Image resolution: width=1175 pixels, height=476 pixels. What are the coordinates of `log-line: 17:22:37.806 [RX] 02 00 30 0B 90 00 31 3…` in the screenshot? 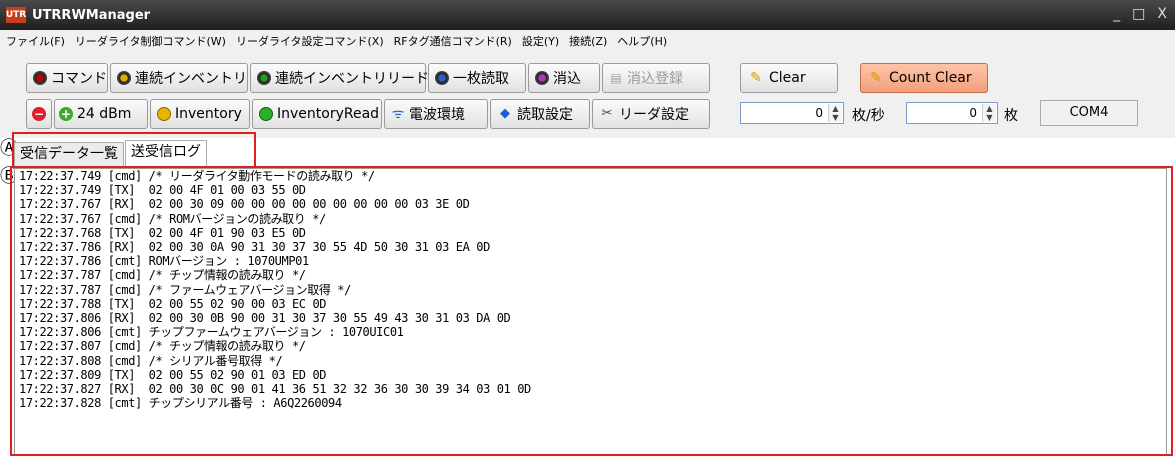 It's located at (265, 318).